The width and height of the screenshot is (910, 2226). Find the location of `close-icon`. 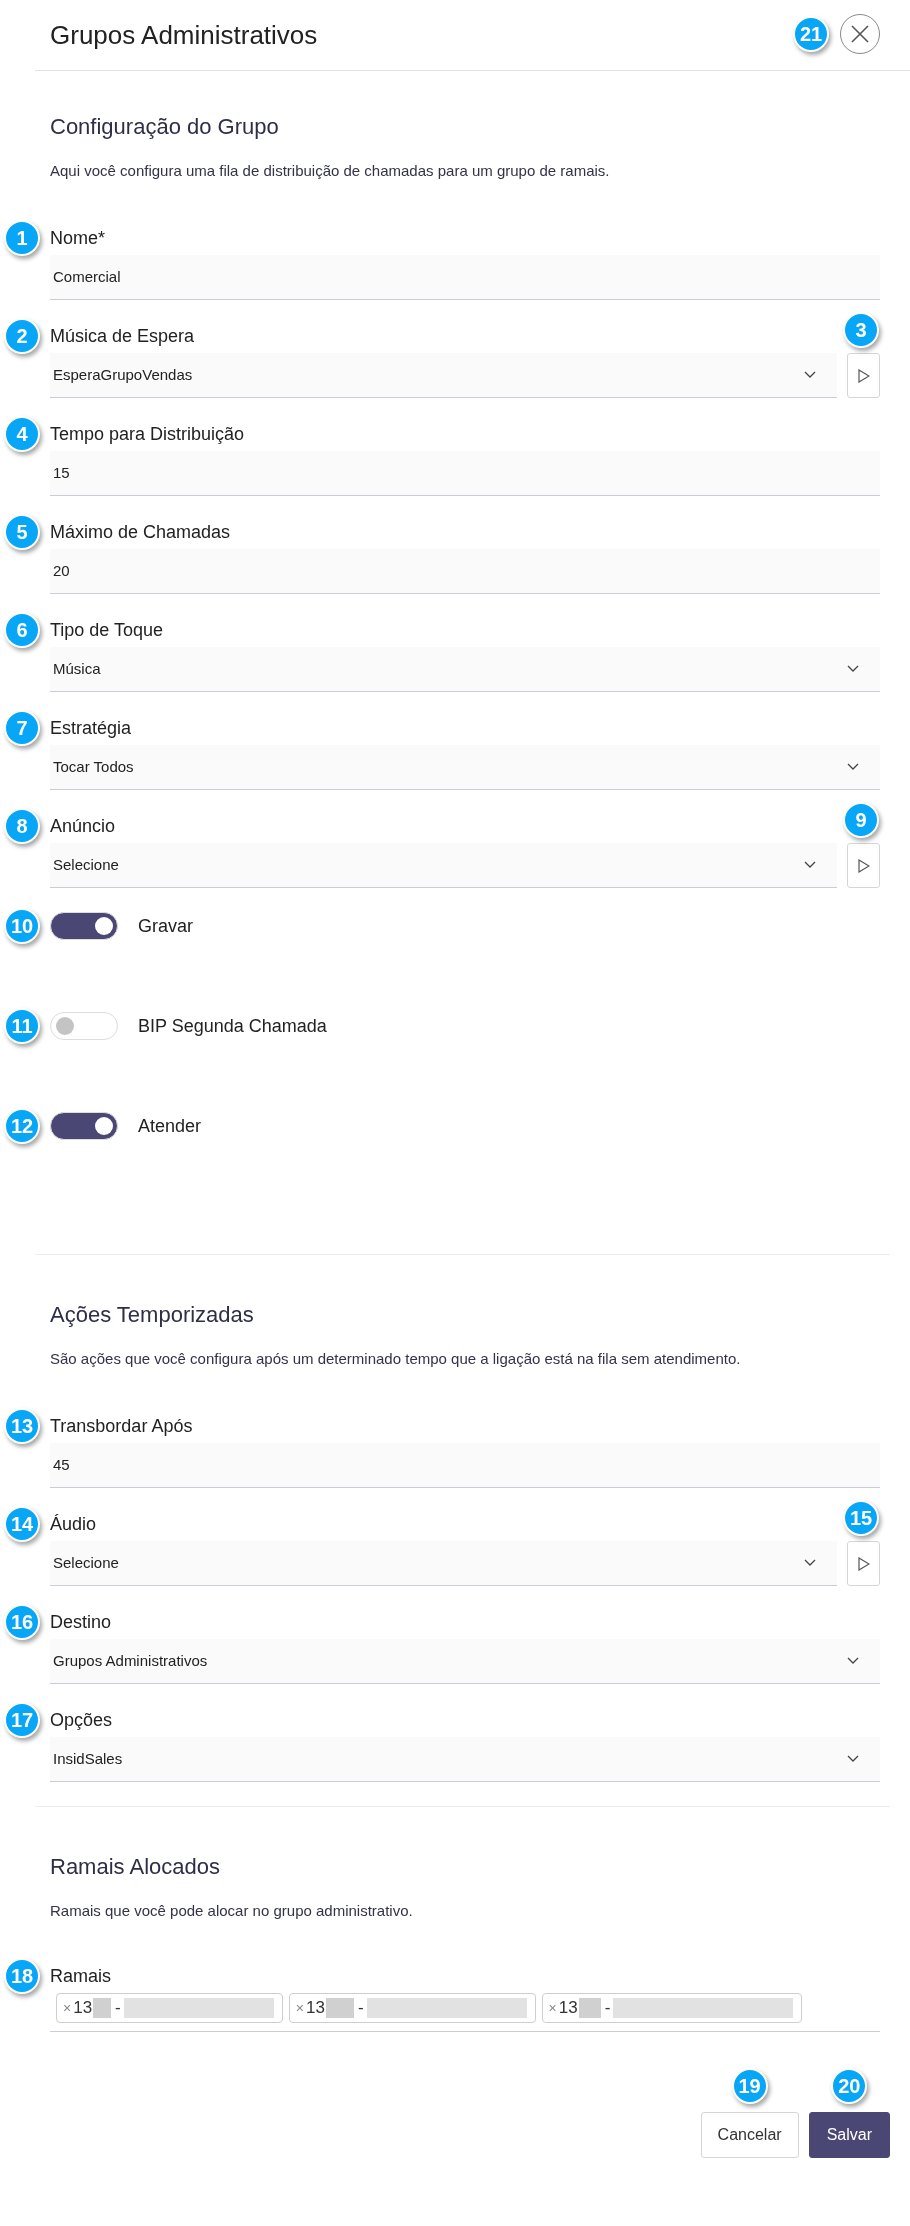

close-icon is located at coordinates (860, 34).